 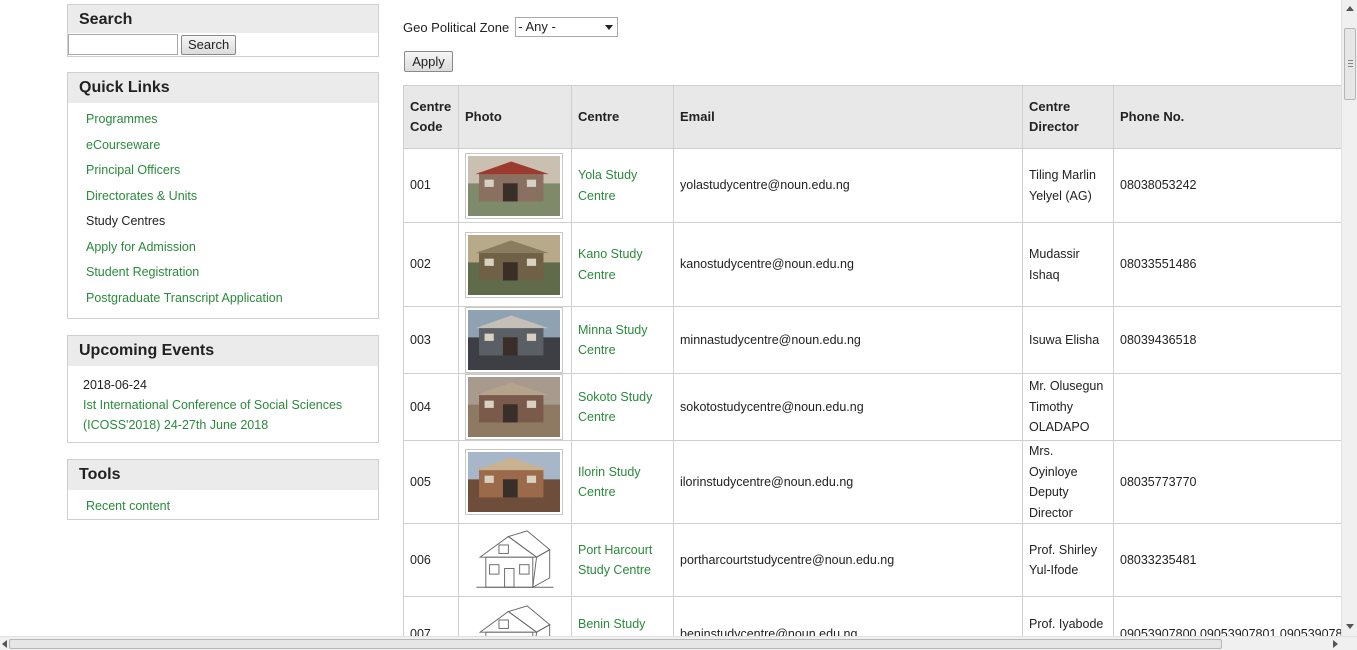 What do you see at coordinates (1335, 644) in the screenshot?
I see `scroll-right-arrow-icon` at bounding box center [1335, 644].